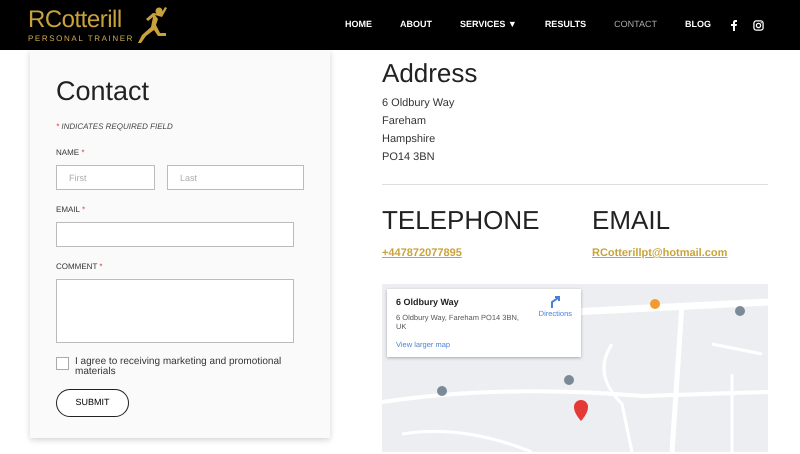 The width and height of the screenshot is (800, 454). Describe the element at coordinates (430, 73) in the screenshot. I see `address-heading: Address` at that location.